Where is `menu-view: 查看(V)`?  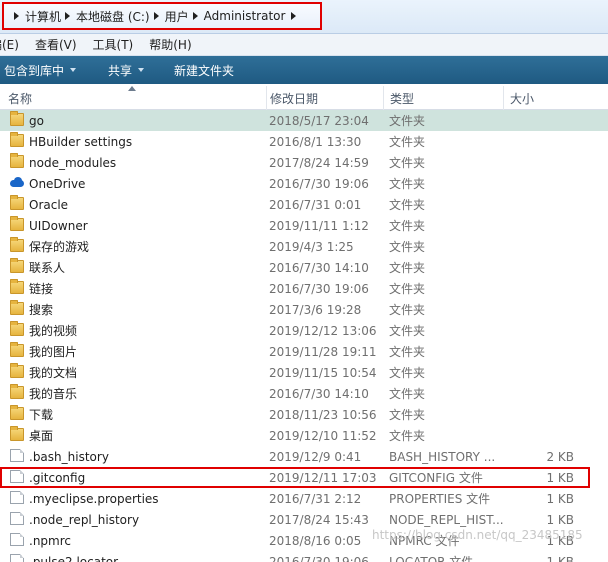
menu-view: 查看(V) is located at coordinates (60, 44).